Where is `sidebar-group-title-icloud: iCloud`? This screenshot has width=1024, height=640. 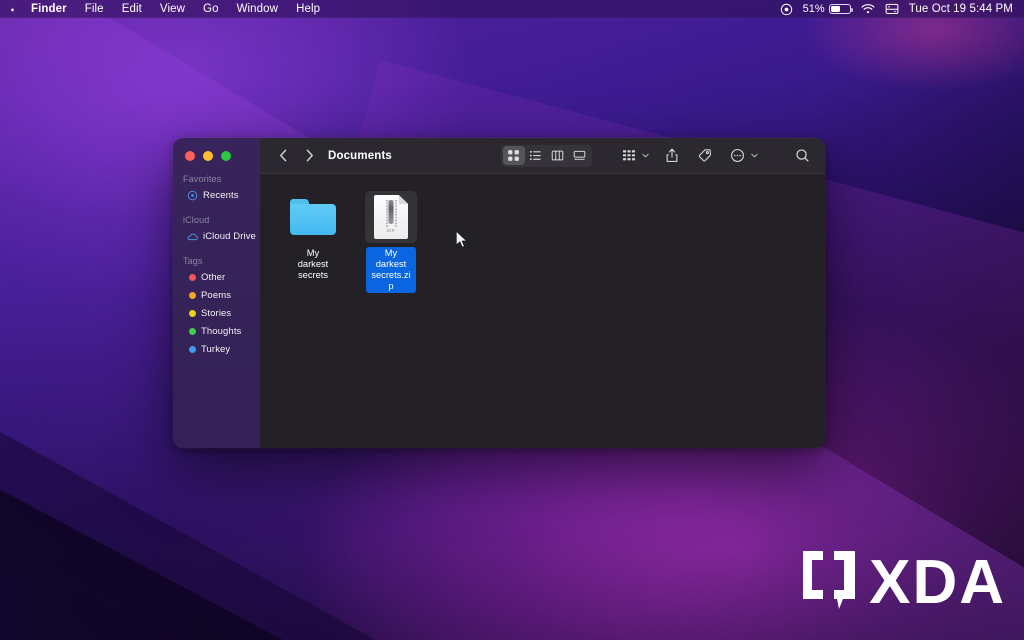 sidebar-group-title-icloud: iCloud is located at coordinates (196, 220).